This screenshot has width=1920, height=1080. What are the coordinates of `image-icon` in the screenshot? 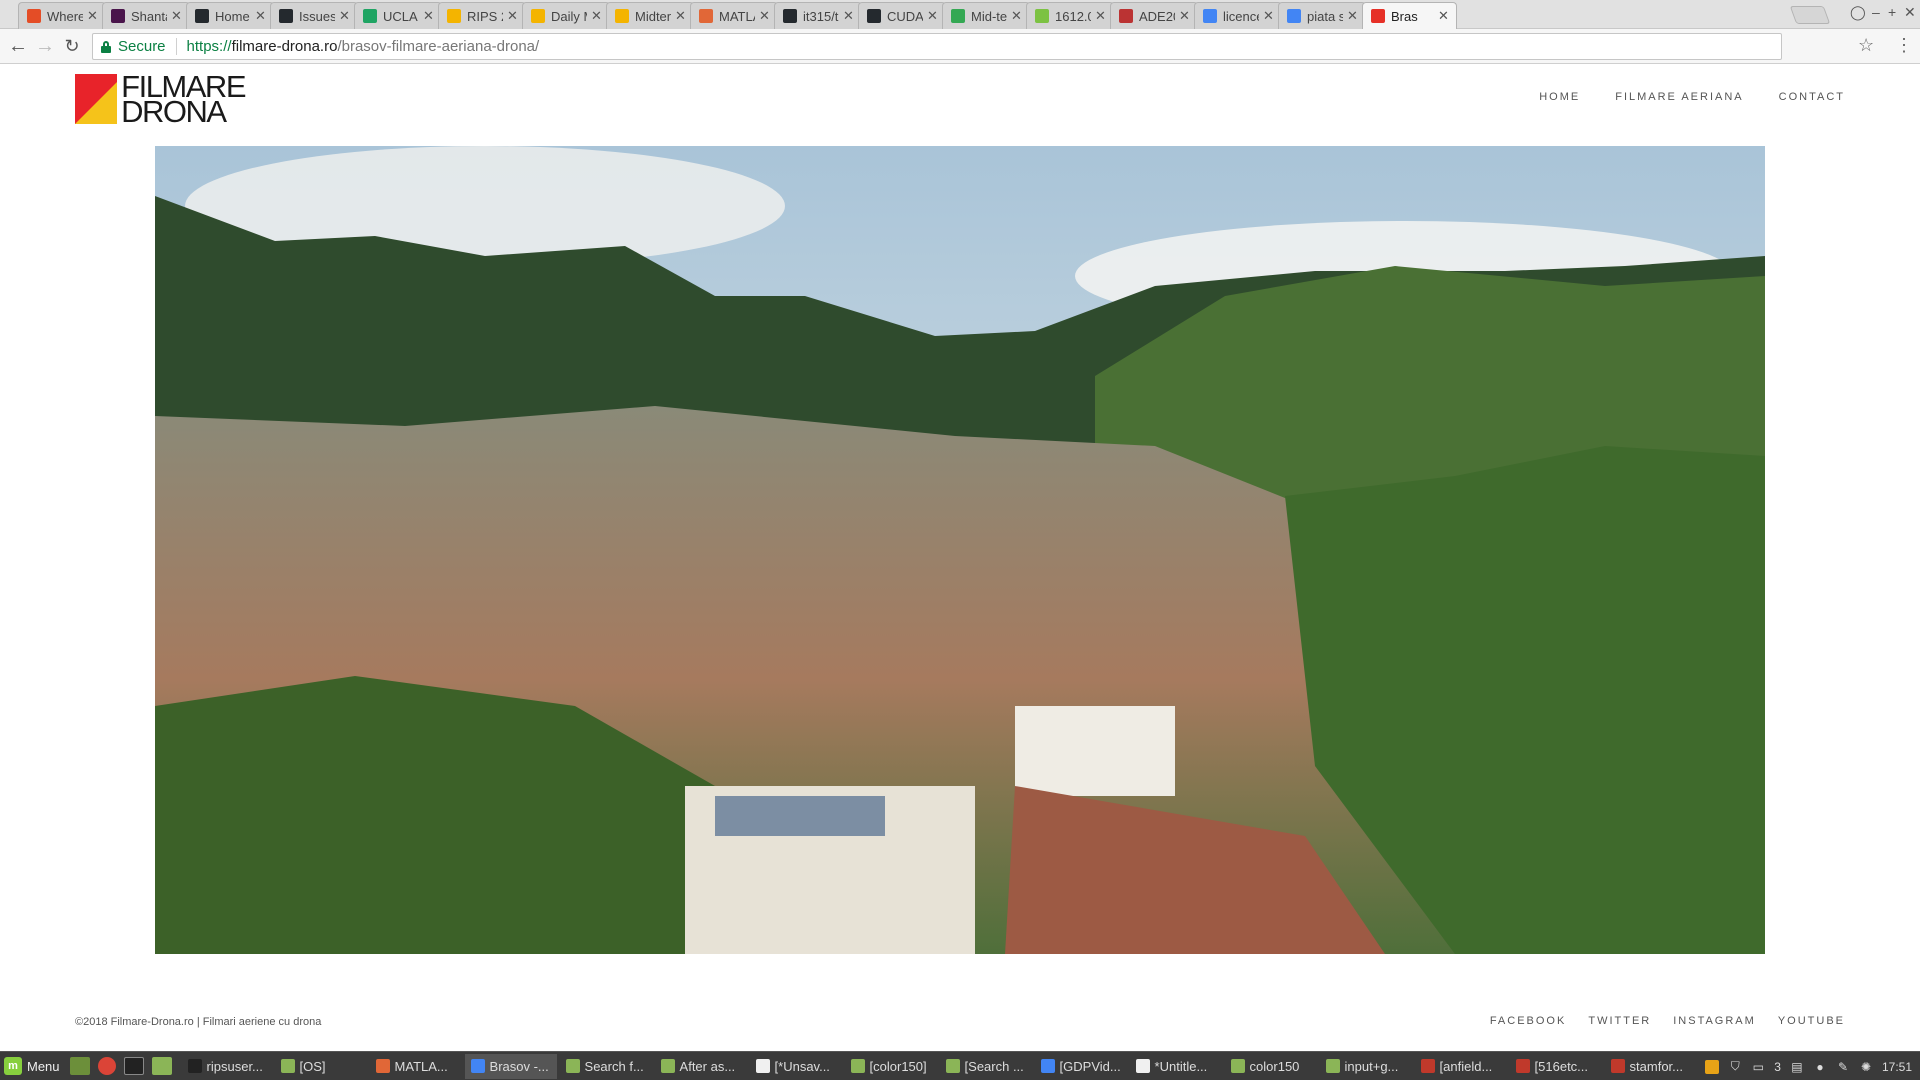 It's located at (1427, 1066).